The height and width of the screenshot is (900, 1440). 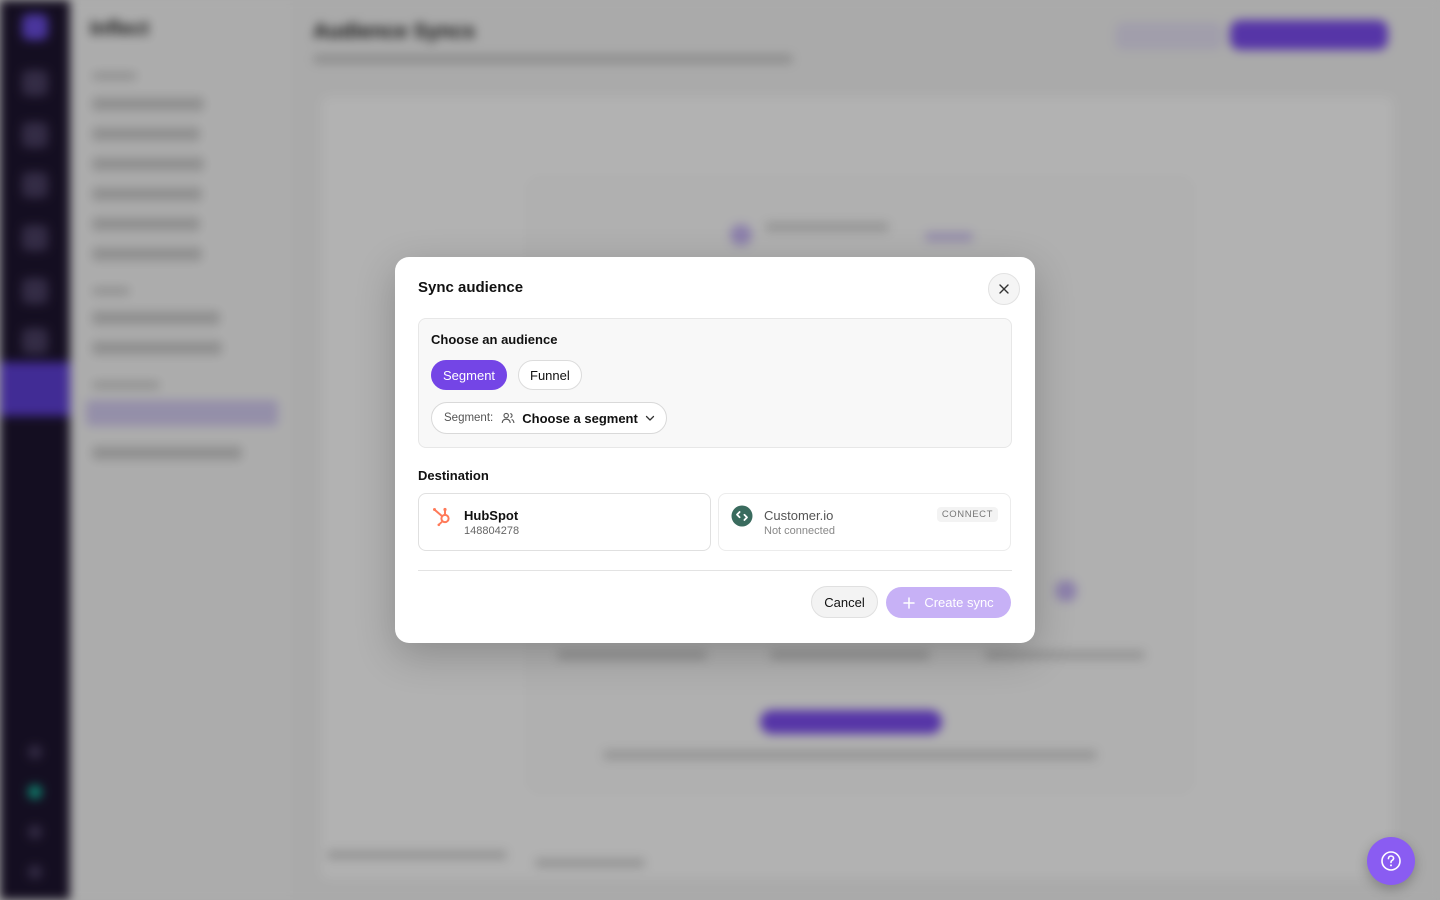 What do you see at coordinates (494, 339) in the screenshot?
I see `audience-label: Choose an audience` at bounding box center [494, 339].